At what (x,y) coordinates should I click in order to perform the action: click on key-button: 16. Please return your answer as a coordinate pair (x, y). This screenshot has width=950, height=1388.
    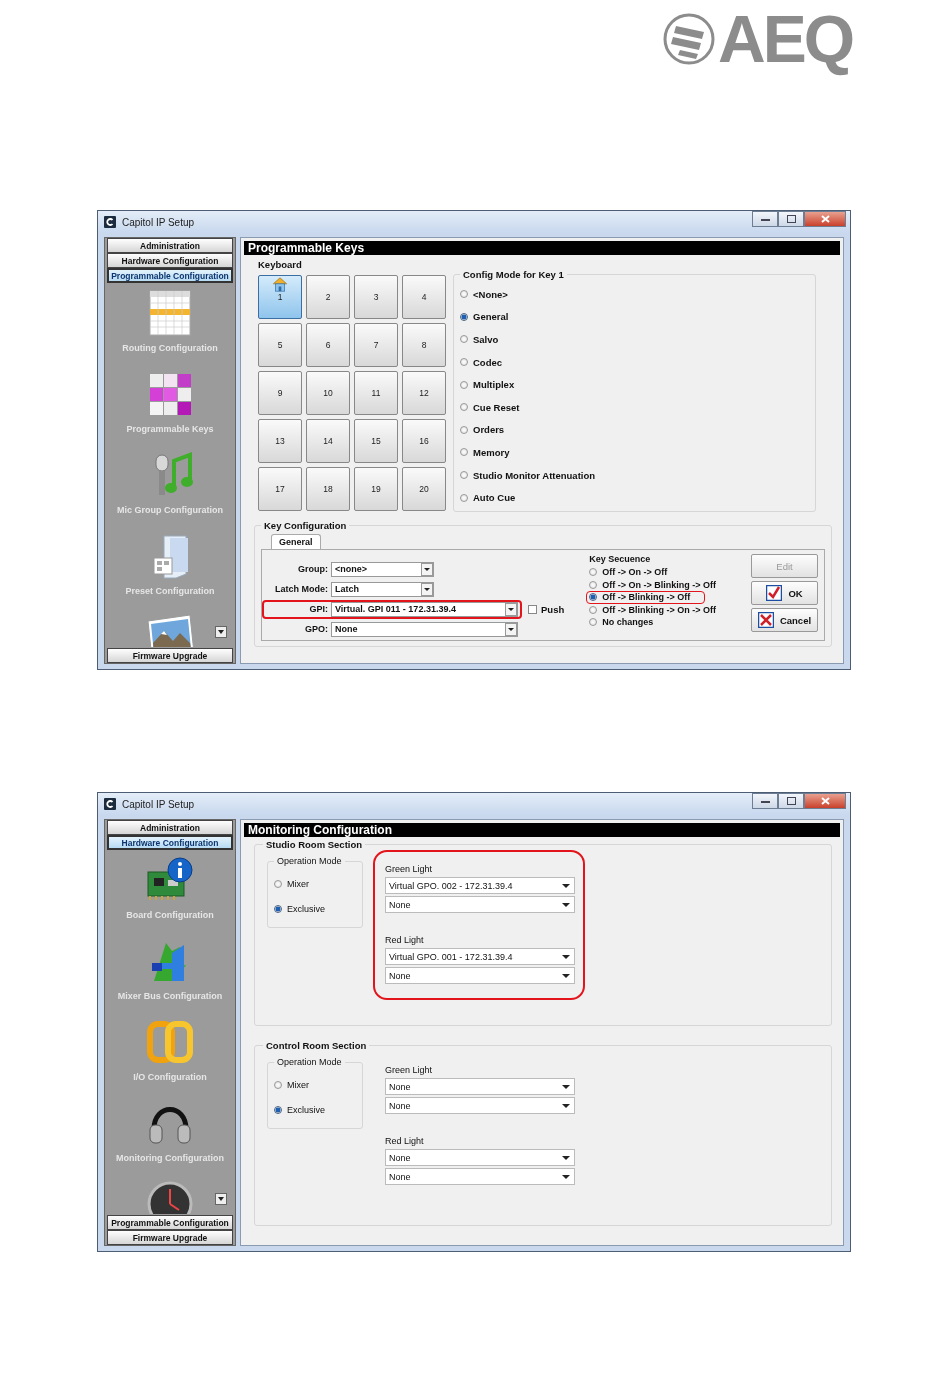
    Looking at the image, I should click on (424, 441).